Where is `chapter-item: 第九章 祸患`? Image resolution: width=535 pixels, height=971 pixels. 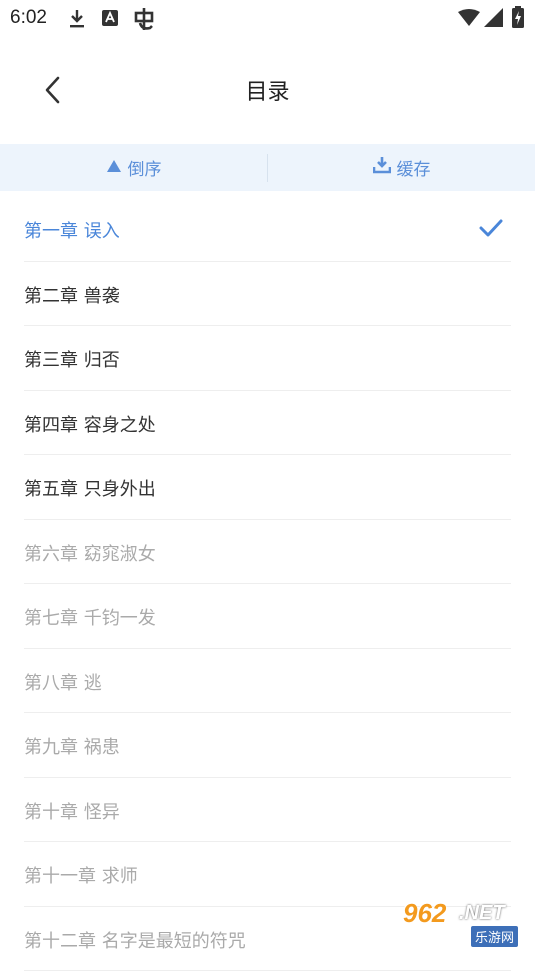 chapter-item: 第九章 祸患 is located at coordinates (267, 745).